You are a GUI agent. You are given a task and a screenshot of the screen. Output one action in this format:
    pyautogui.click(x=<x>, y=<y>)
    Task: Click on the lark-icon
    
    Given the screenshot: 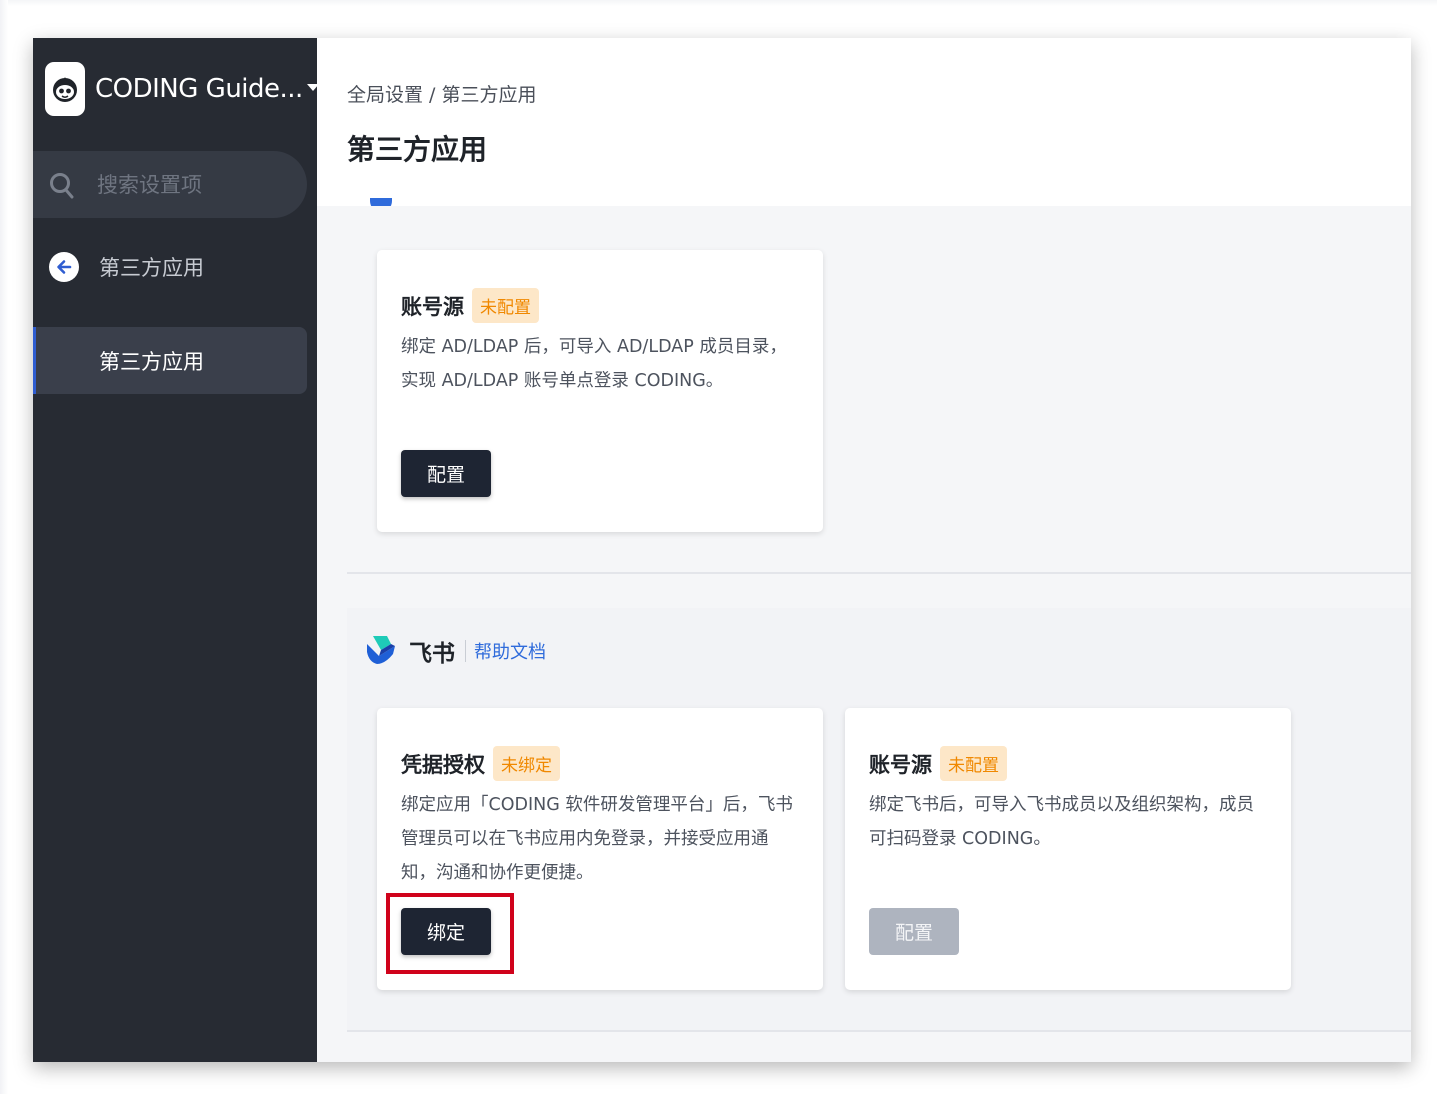 What is the action you would take?
    pyautogui.click(x=381, y=650)
    